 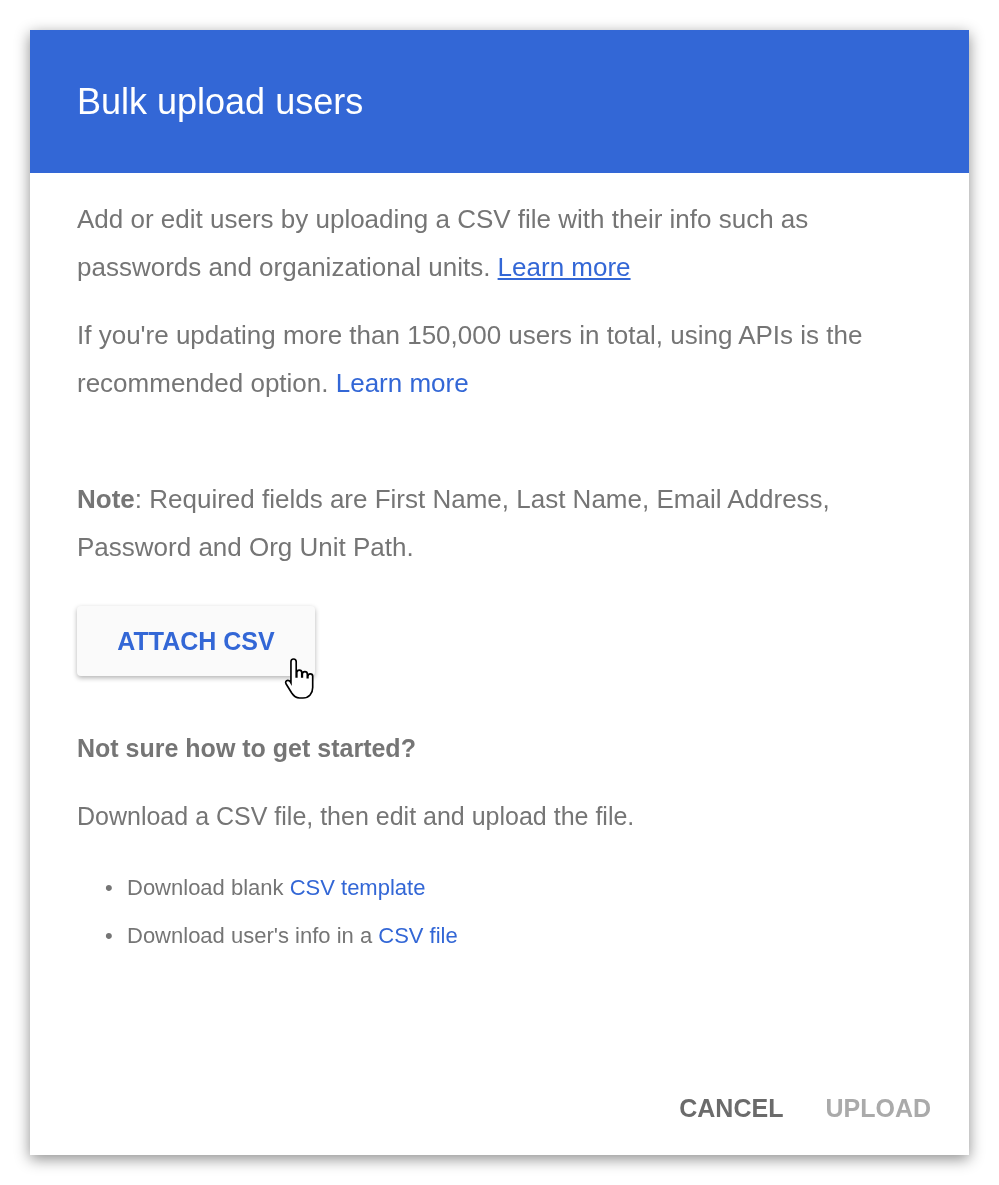 What do you see at coordinates (356, 816) in the screenshot?
I see `help-text: Download a CSV file, then edit and upload the file.` at bounding box center [356, 816].